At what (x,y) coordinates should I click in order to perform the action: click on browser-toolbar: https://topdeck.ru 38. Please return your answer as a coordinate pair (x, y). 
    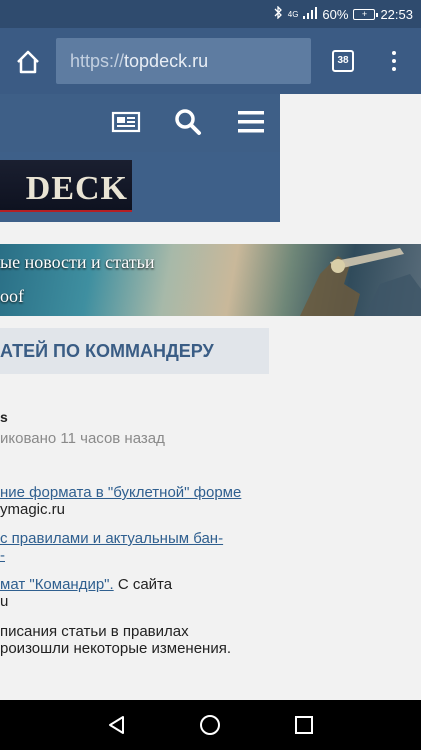
    Looking at the image, I should click on (210, 61).